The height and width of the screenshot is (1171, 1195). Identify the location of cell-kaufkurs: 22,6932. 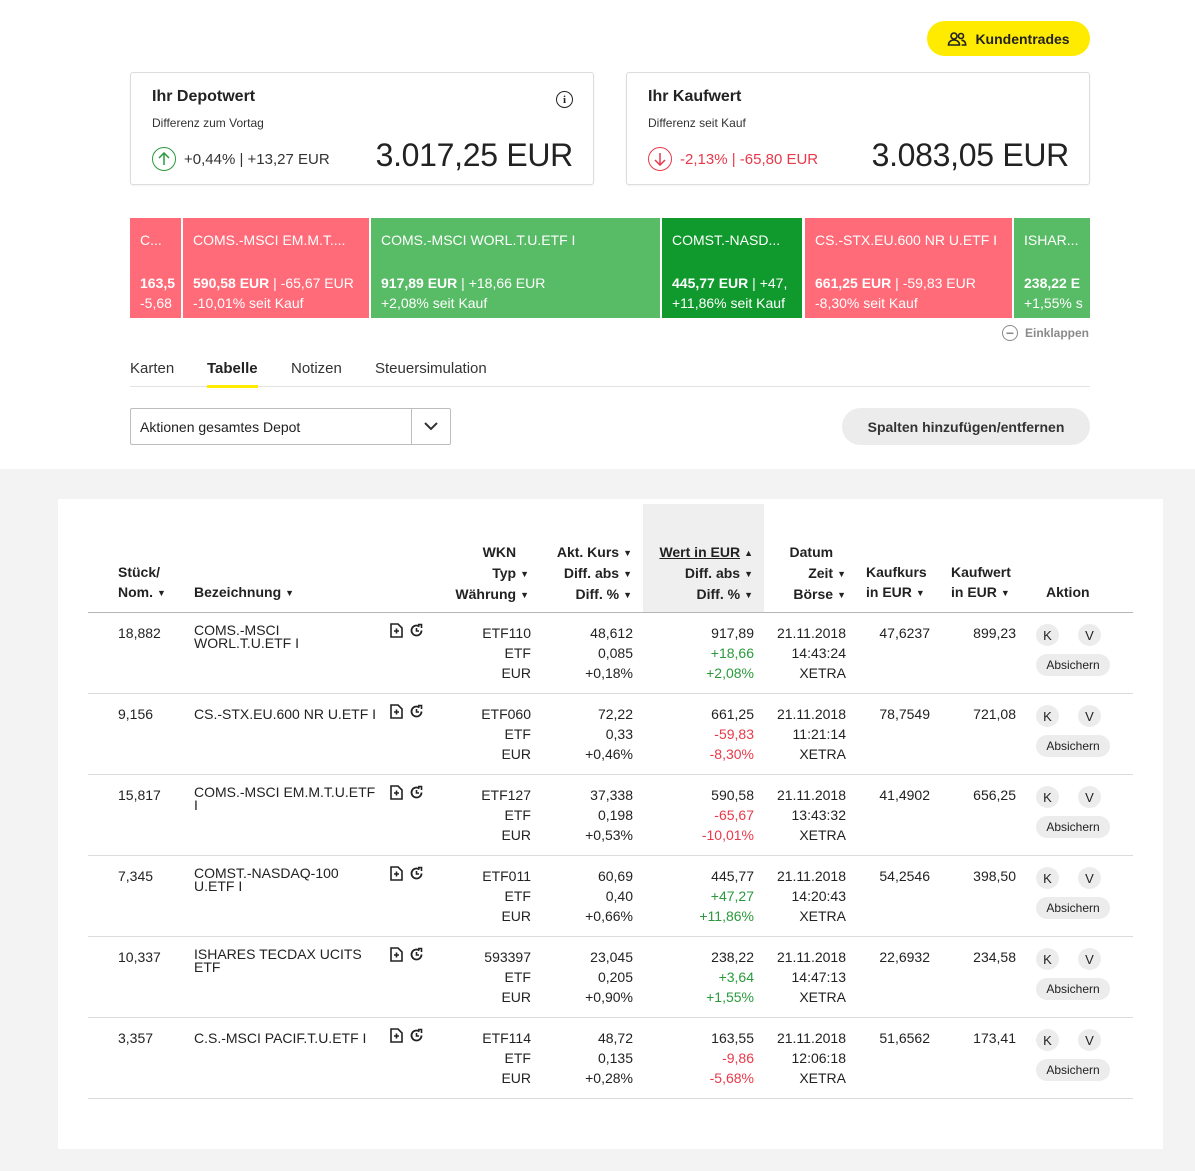
(904, 957).